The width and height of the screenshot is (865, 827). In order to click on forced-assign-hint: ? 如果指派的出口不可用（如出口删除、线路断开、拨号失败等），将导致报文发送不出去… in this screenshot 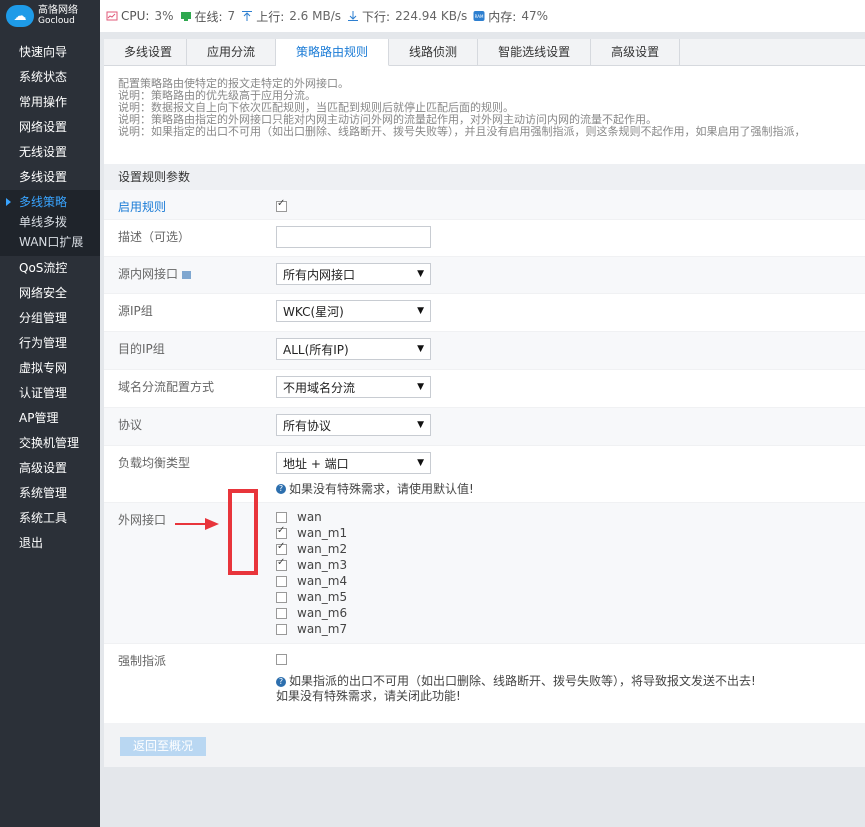, I will do `click(516, 681)`.